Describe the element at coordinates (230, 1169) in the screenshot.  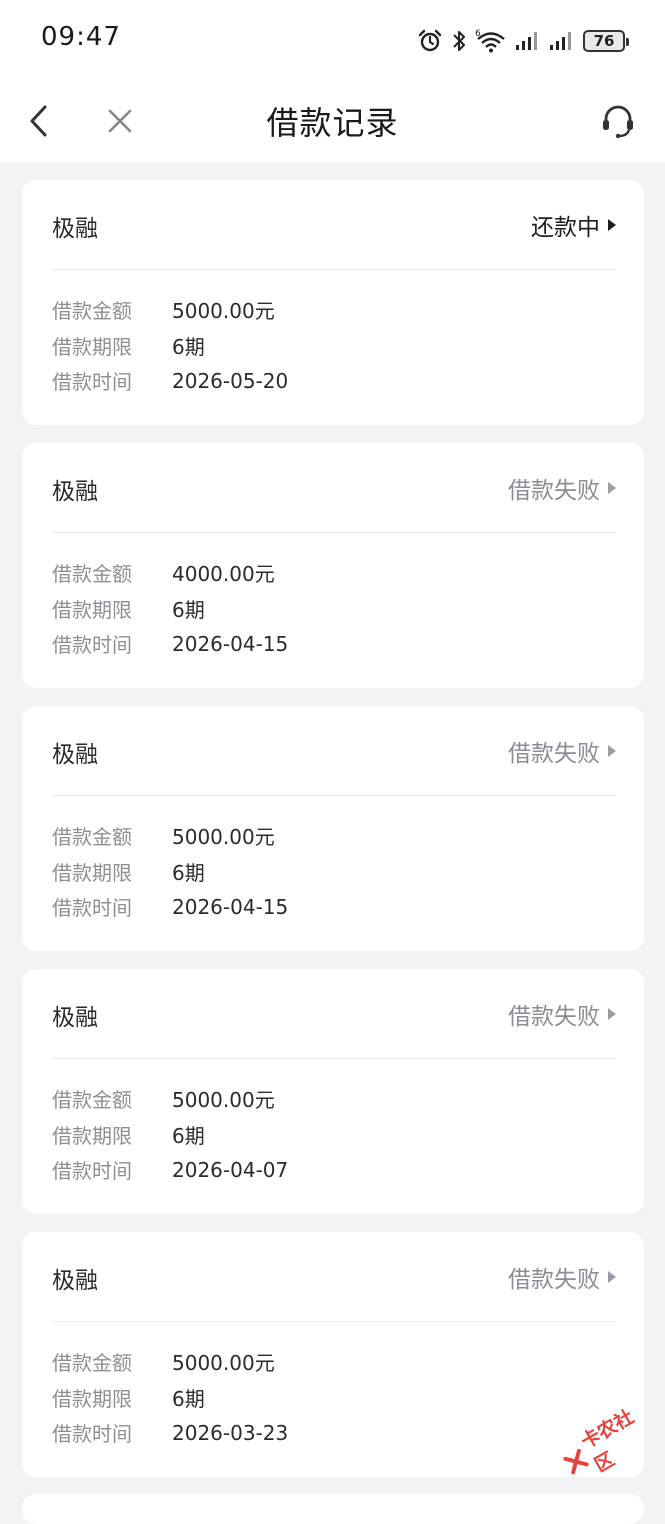
I see `date-value: 2026-04-07` at that location.